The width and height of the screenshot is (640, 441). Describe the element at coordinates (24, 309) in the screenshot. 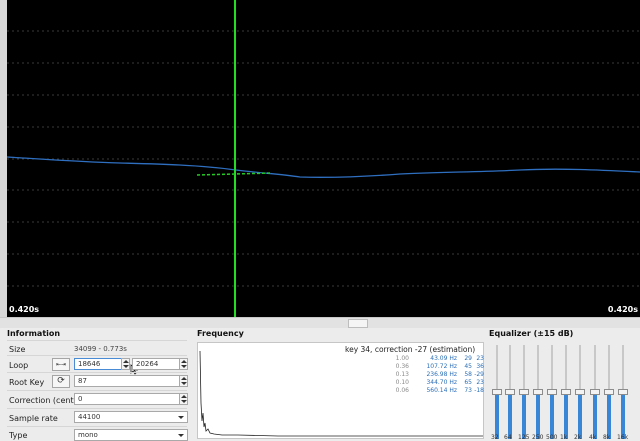

I see `time-start-label: 0.420s` at that location.